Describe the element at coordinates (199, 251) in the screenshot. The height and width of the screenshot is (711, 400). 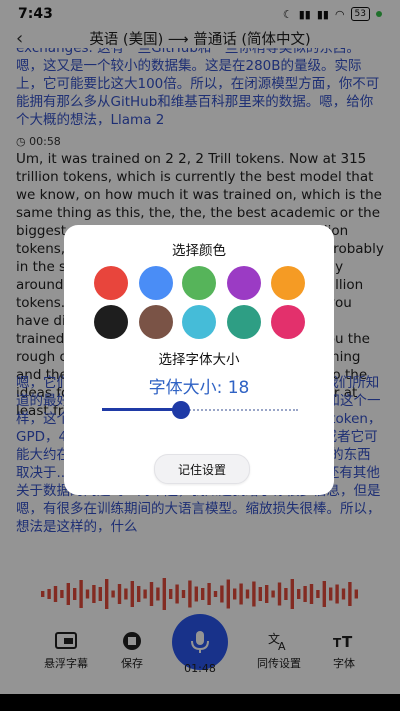
I see `color-title: 选择颜色` at that location.